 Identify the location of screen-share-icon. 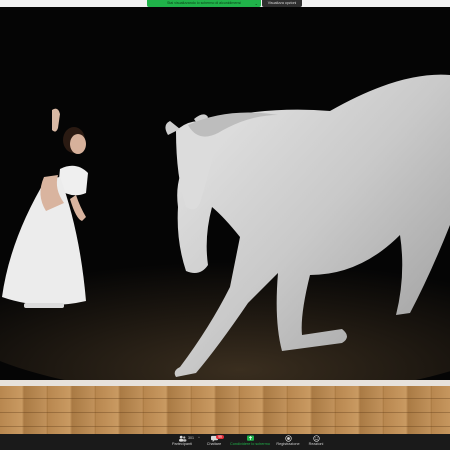
(250, 438).